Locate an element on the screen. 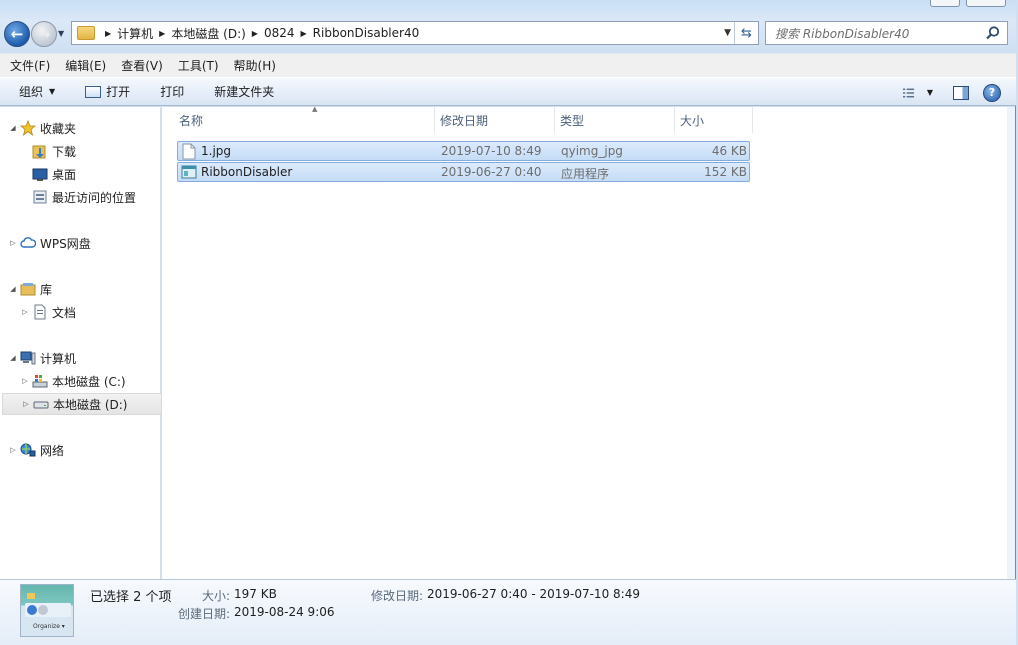 The height and width of the screenshot is (645, 1018). breadcrumb-current: RibbonDisabler40 is located at coordinates (366, 33).